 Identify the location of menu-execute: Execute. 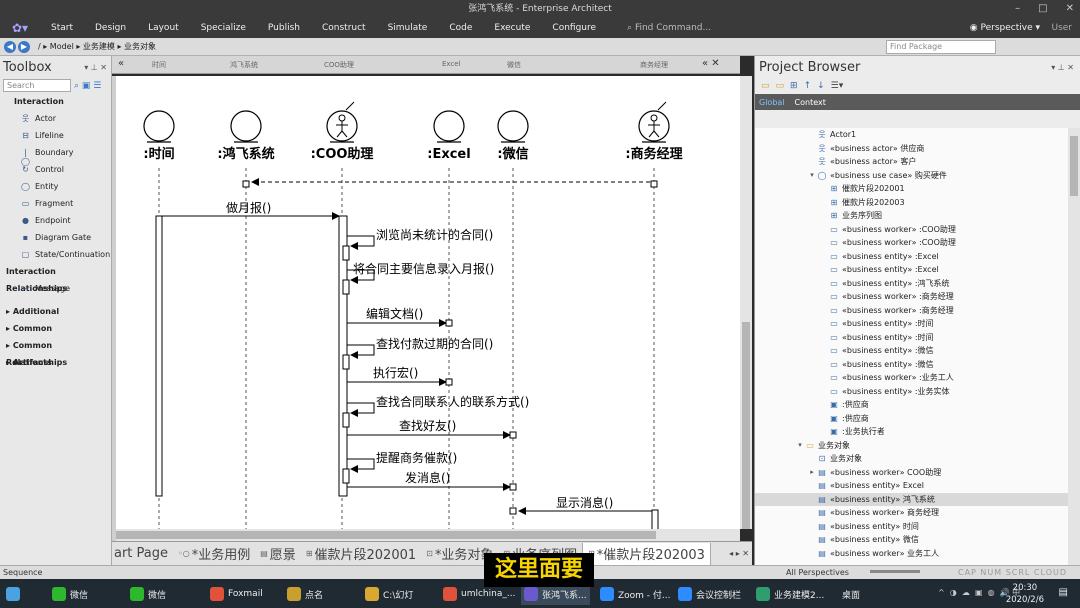
(512, 28).